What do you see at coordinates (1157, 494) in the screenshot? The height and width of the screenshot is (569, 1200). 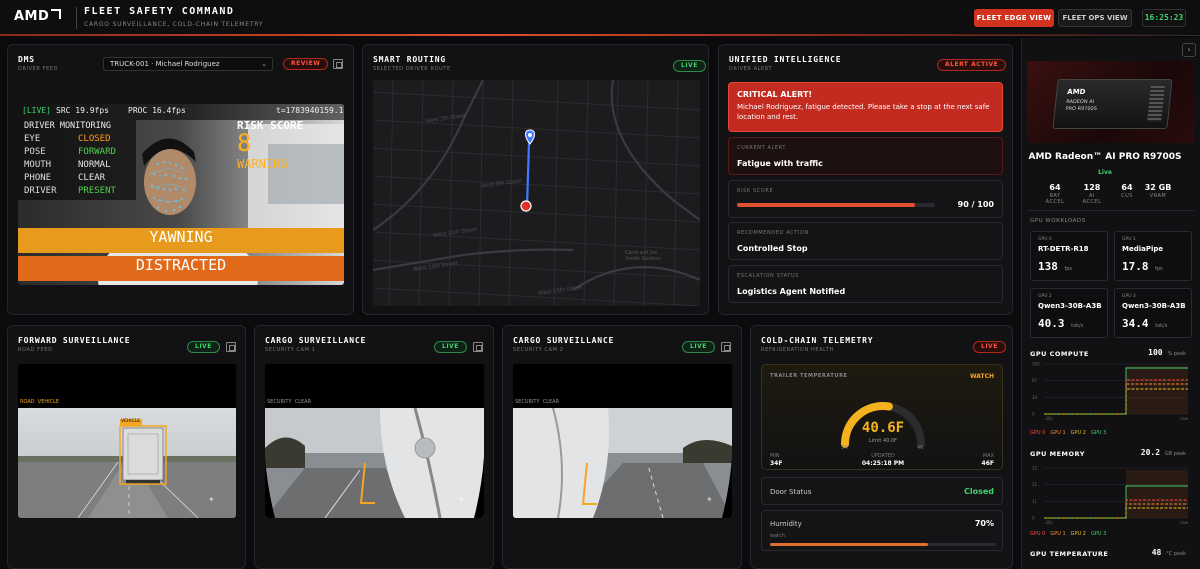 I see `chart-active-area` at bounding box center [1157, 494].